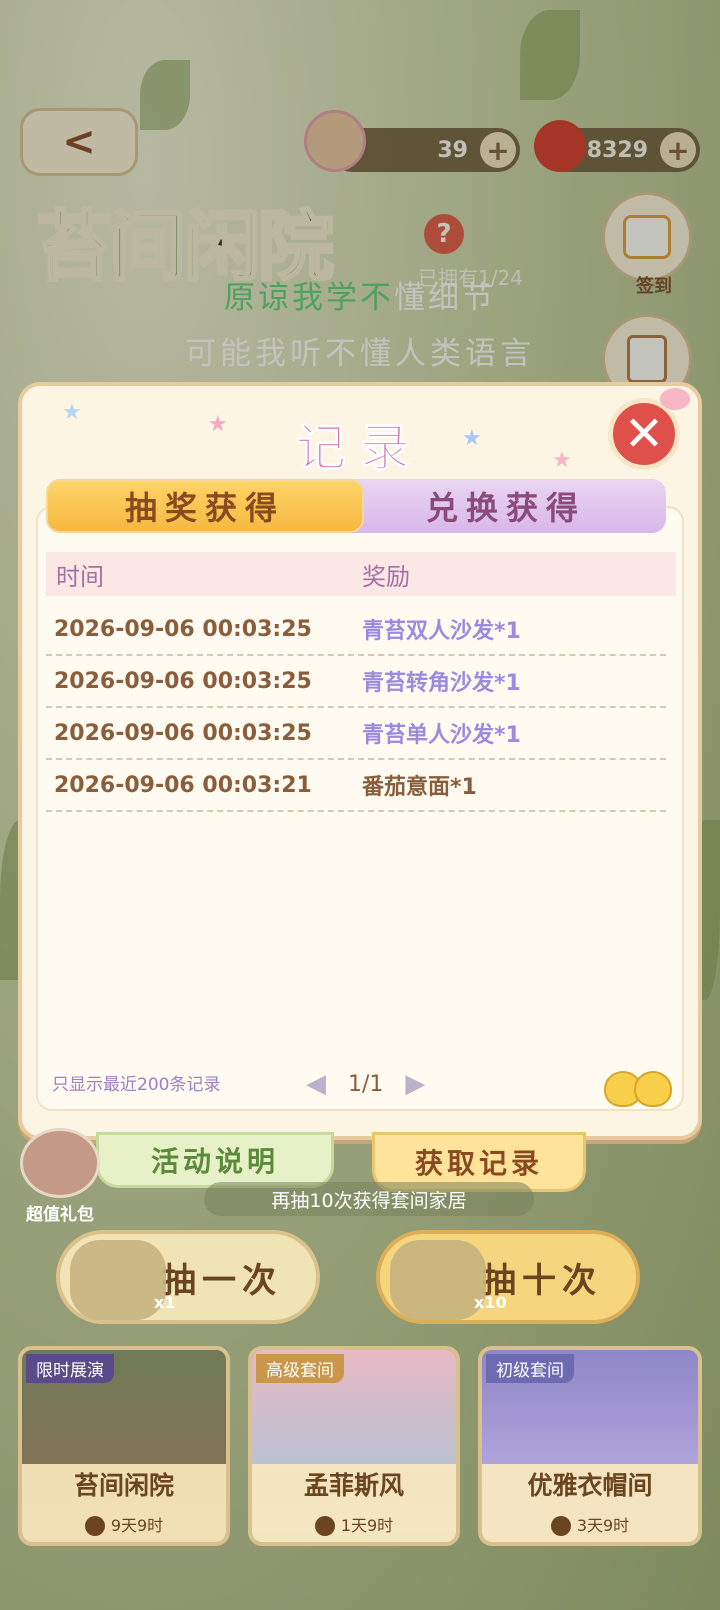 This screenshot has height=1610, width=720. I want to click on page-indicator: 1/1, so click(366, 1084).